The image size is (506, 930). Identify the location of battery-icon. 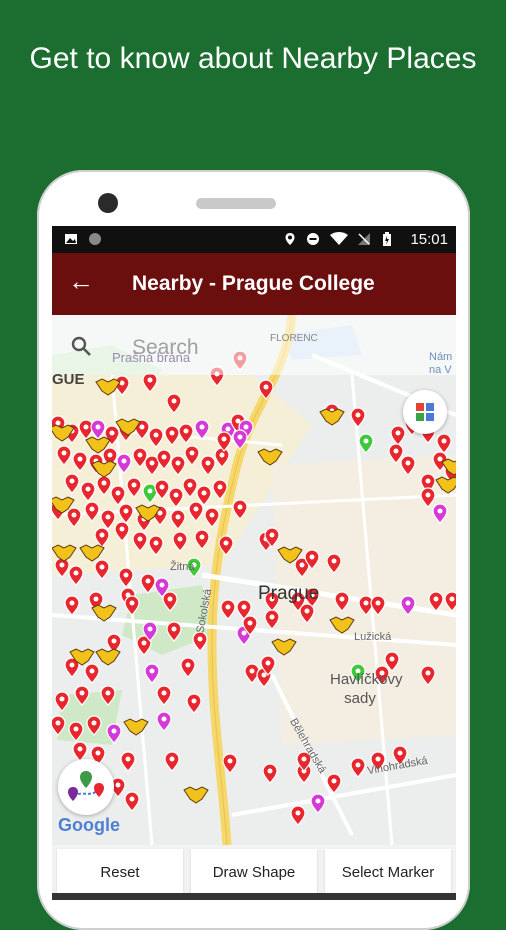
(387, 239).